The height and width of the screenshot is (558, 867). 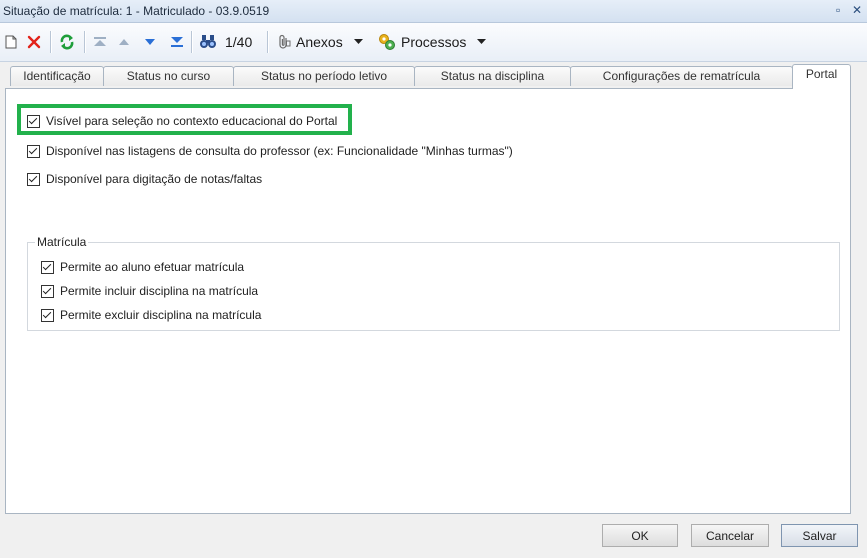 I want to click on new-document-icon, so click(x=11, y=42).